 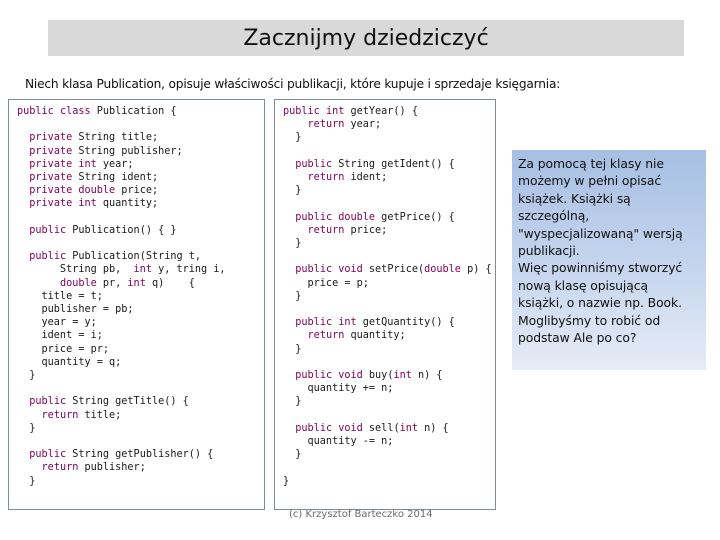 I want to click on code-line: quantity = q;, so click(x=69, y=362).